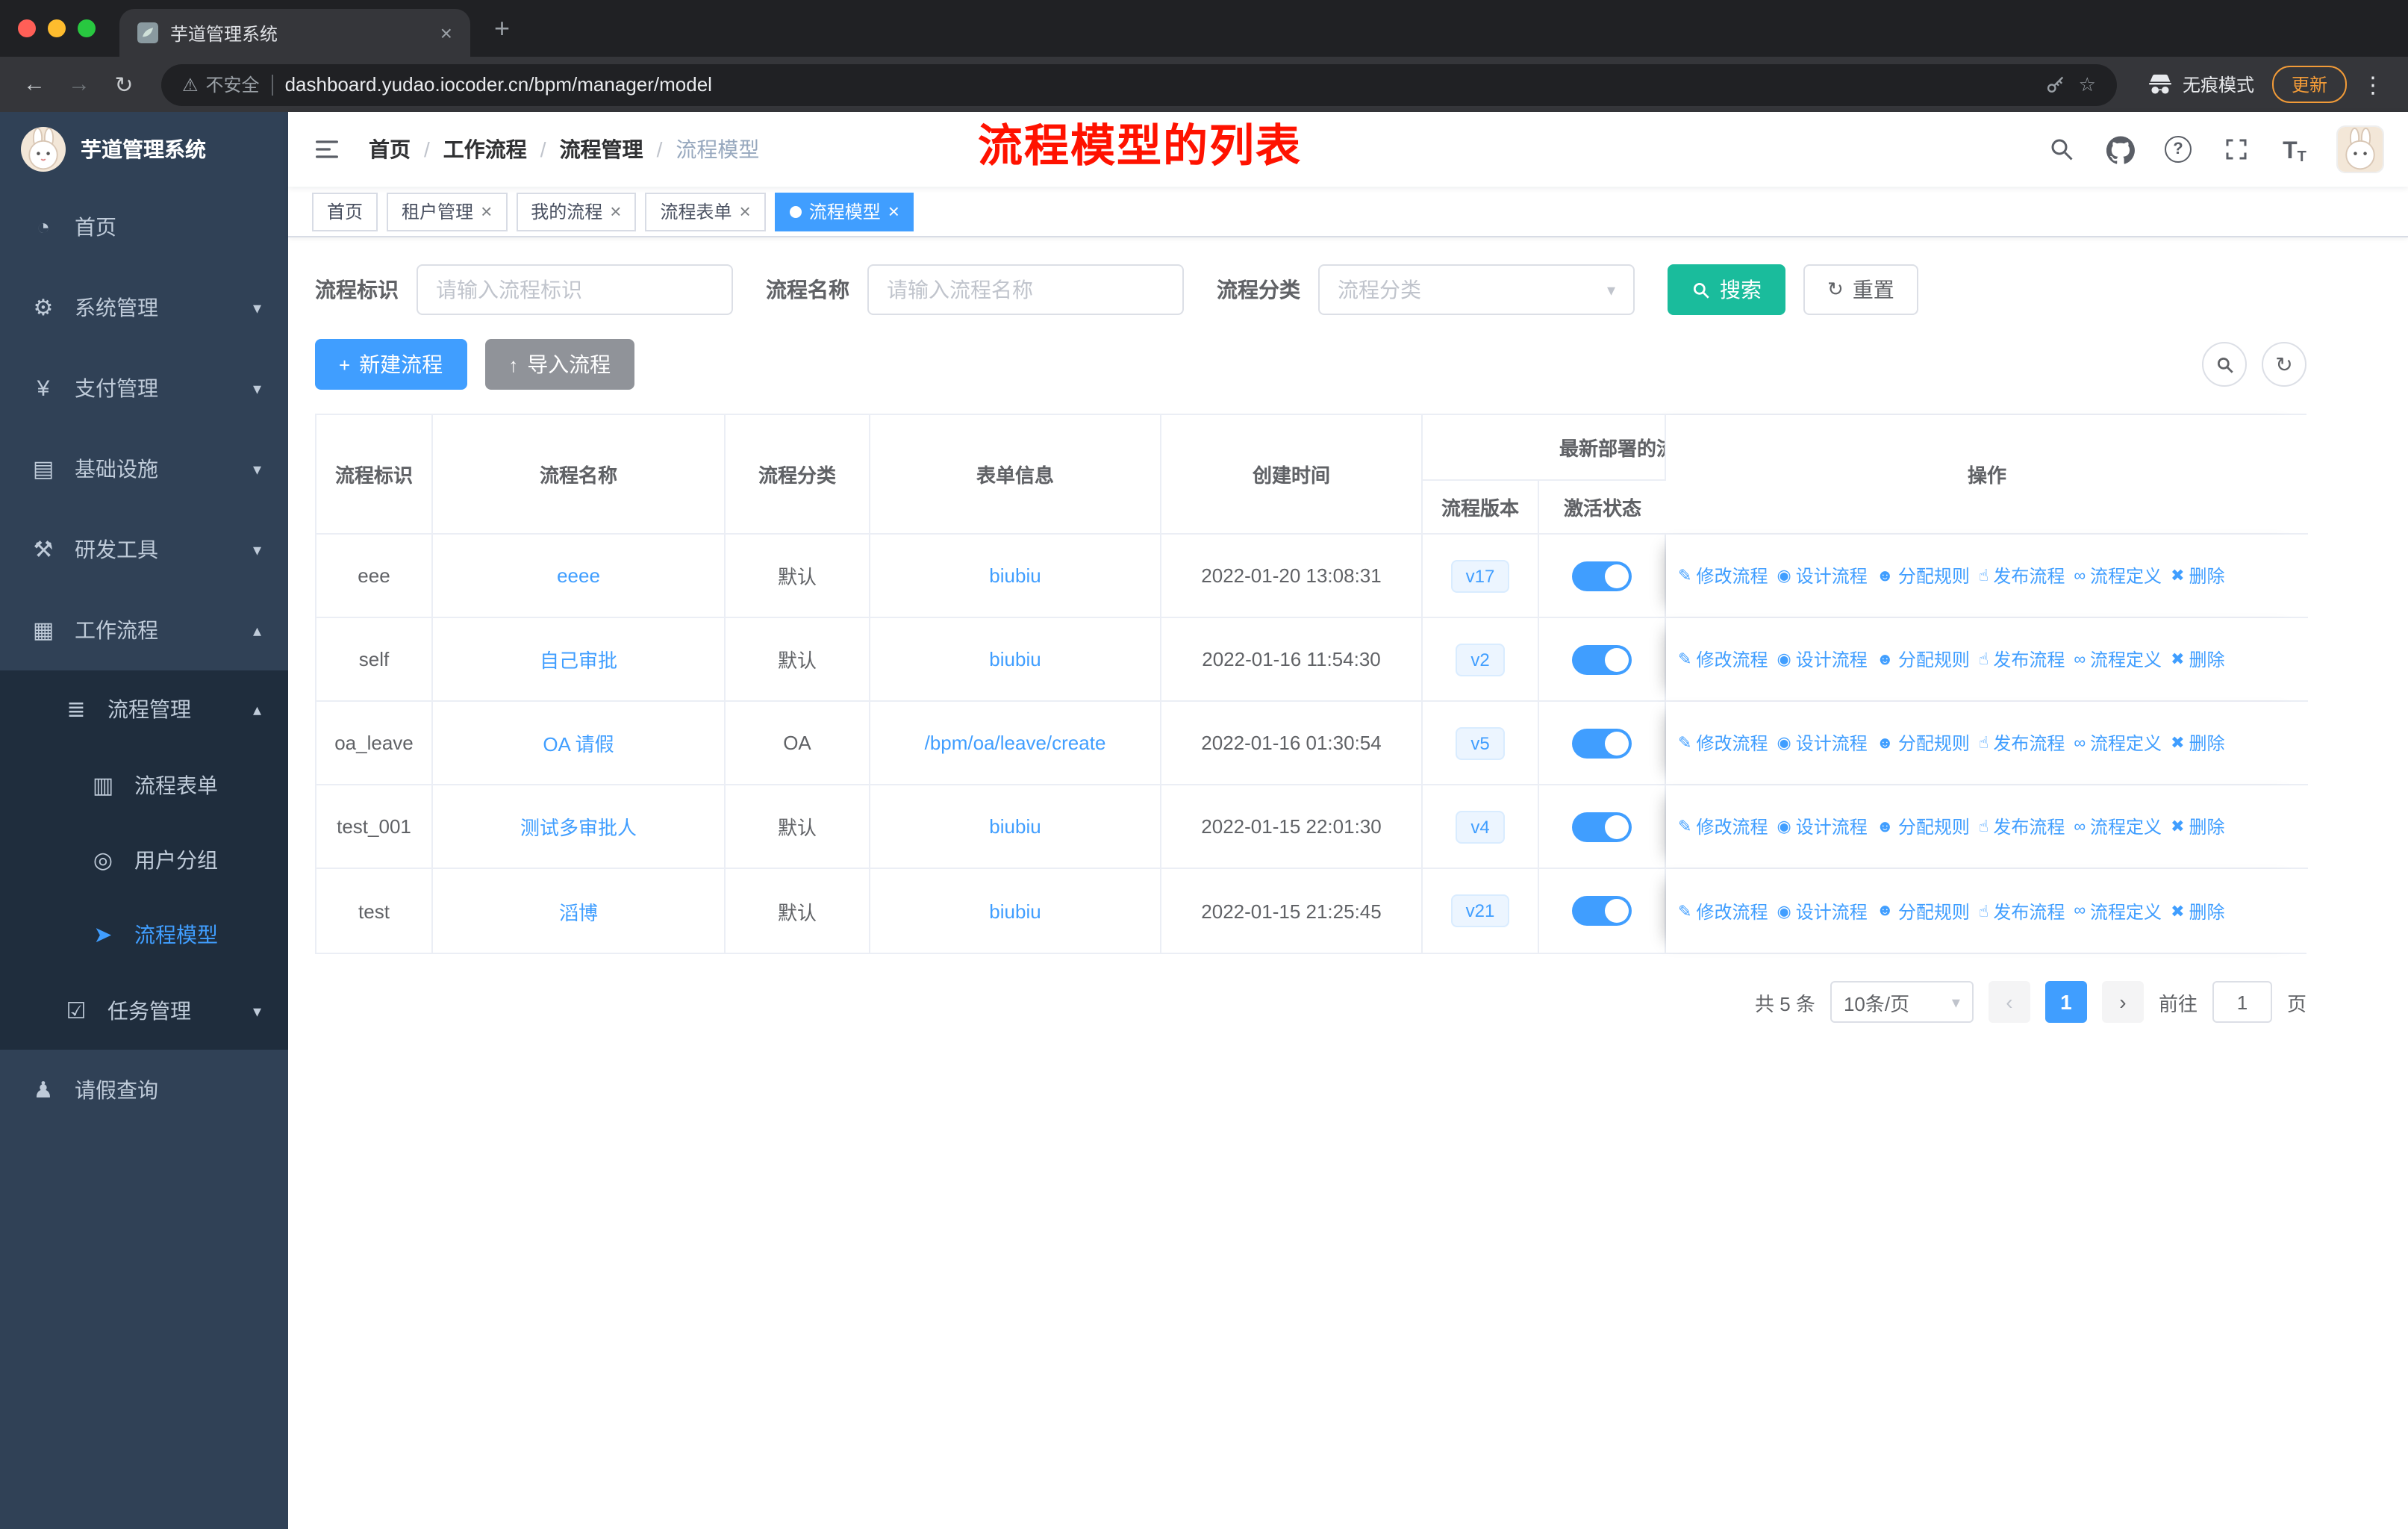  Describe the element at coordinates (575, 289) in the screenshot. I see `process-key-input` at that location.